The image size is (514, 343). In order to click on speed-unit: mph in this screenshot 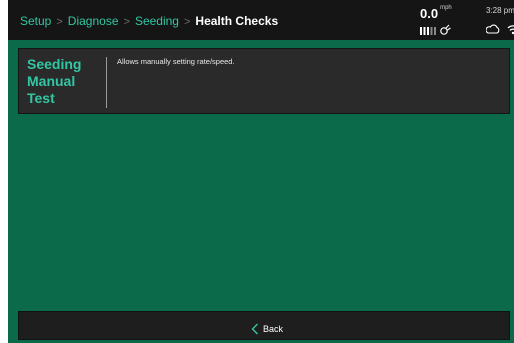, I will do `click(446, 8)`.